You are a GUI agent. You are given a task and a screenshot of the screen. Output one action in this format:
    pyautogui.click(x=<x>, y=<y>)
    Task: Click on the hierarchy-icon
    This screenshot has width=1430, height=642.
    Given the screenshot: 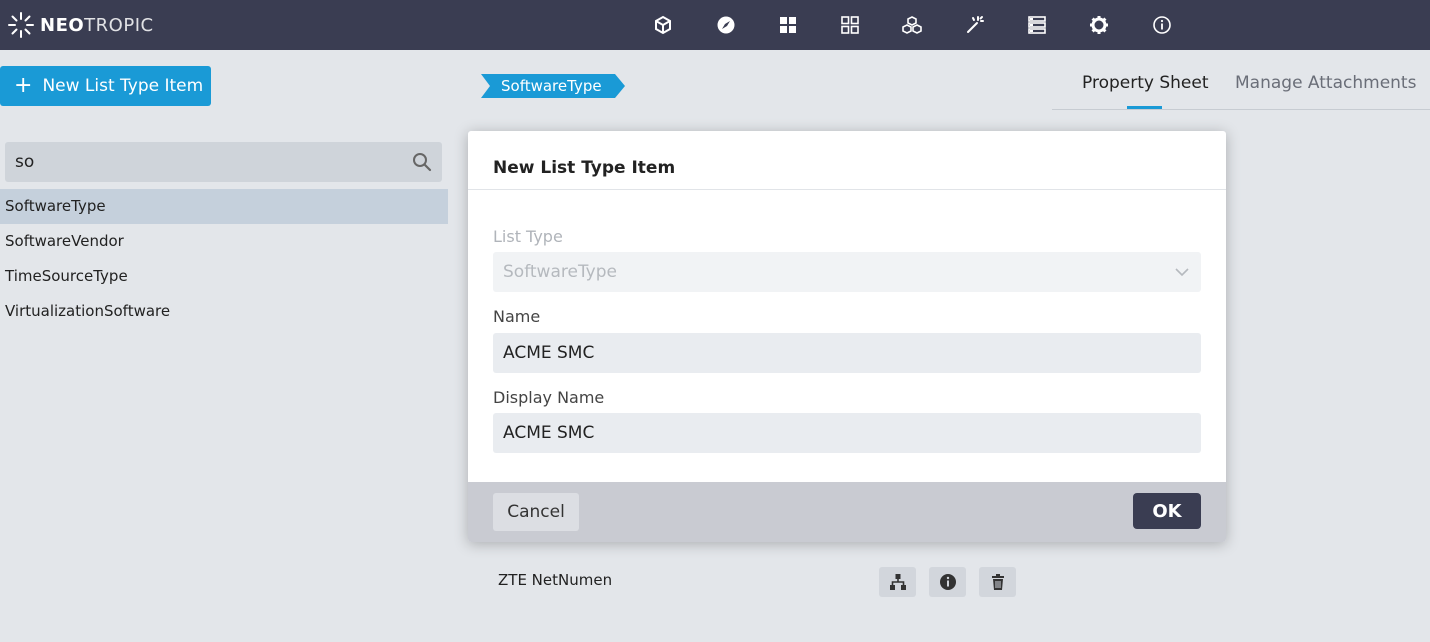 What is the action you would take?
    pyautogui.click(x=897, y=582)
    